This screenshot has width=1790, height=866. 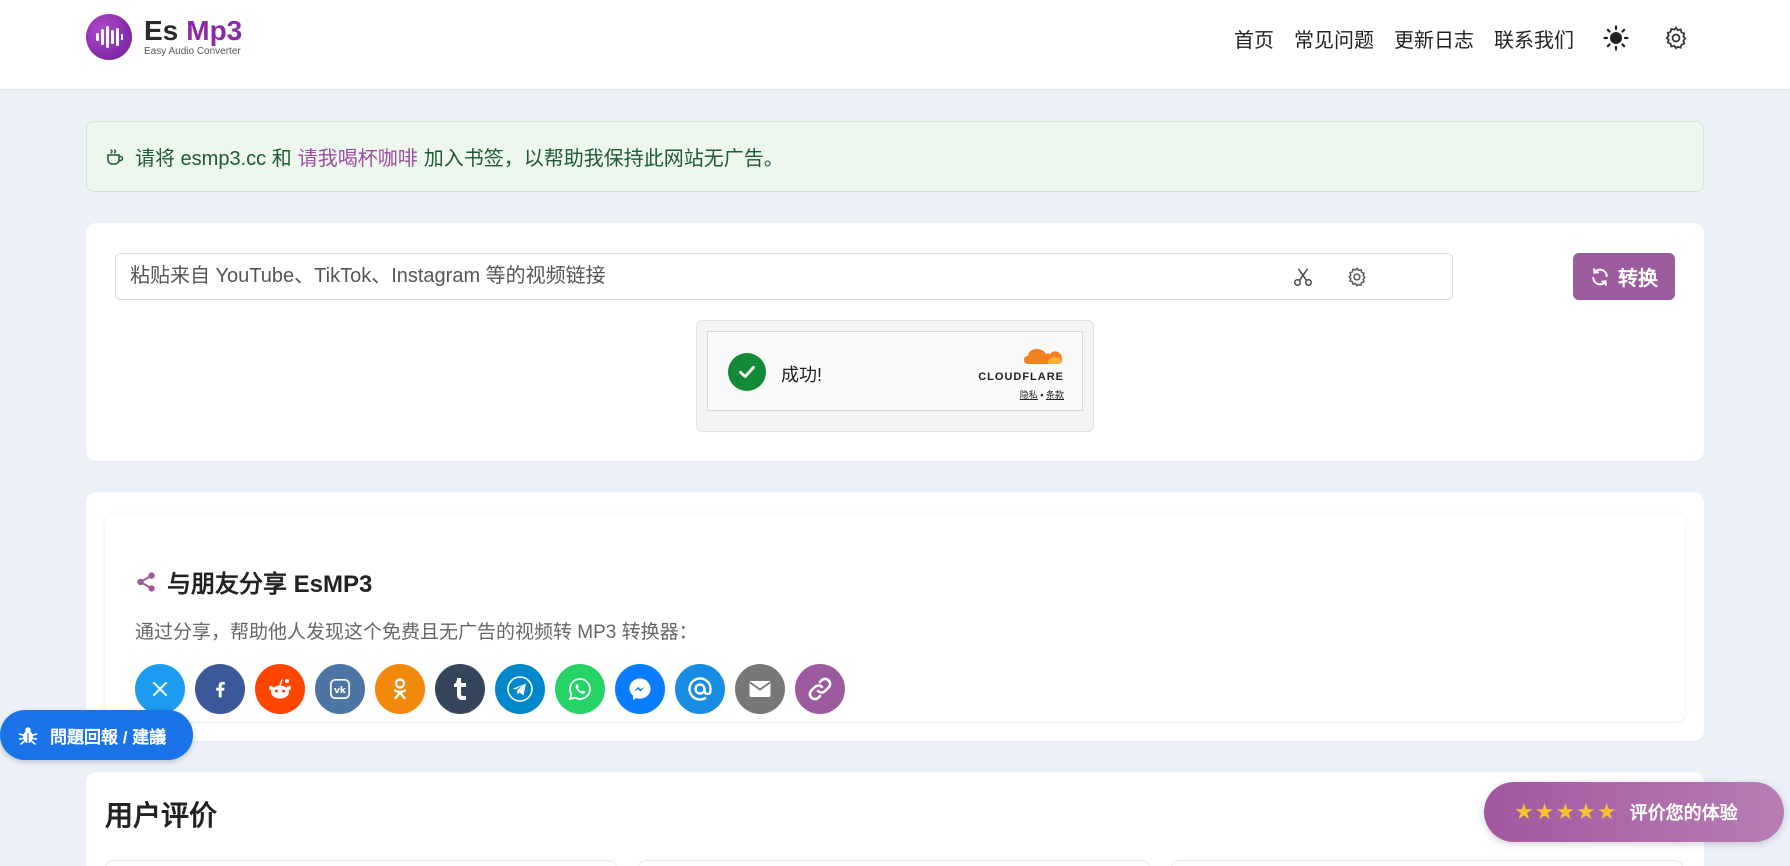 I want to click on share-whatsapp-button, so click(x=580, y=689).